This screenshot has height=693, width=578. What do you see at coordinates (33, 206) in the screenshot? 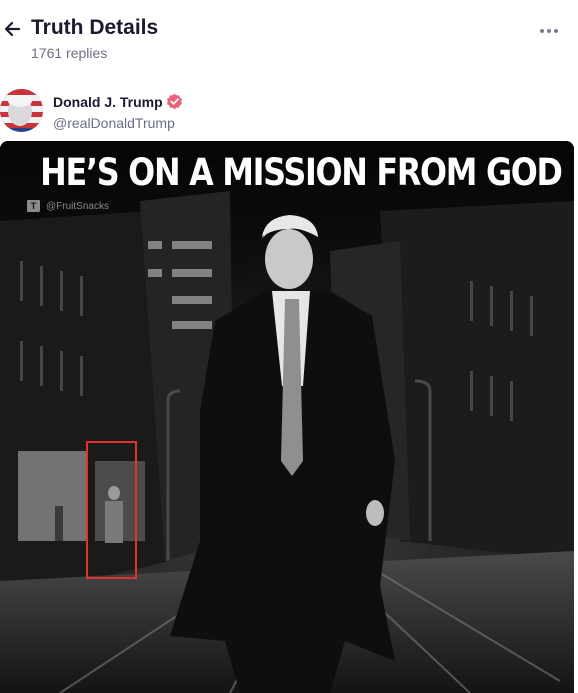
I see `truth-social-logo-icon: T` at bounding box center [33, 206].